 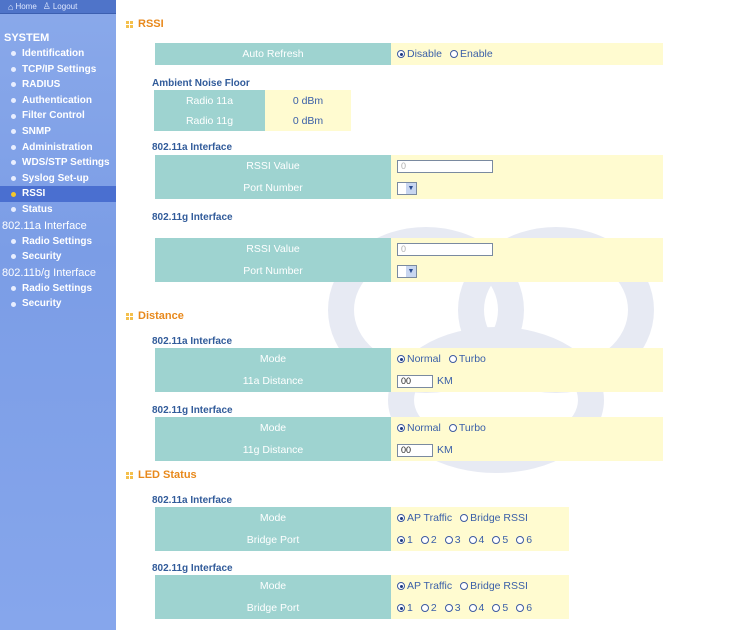 I want to click on sidebar-item-label: TCP/IP Settings, so click(x=59, y=69).